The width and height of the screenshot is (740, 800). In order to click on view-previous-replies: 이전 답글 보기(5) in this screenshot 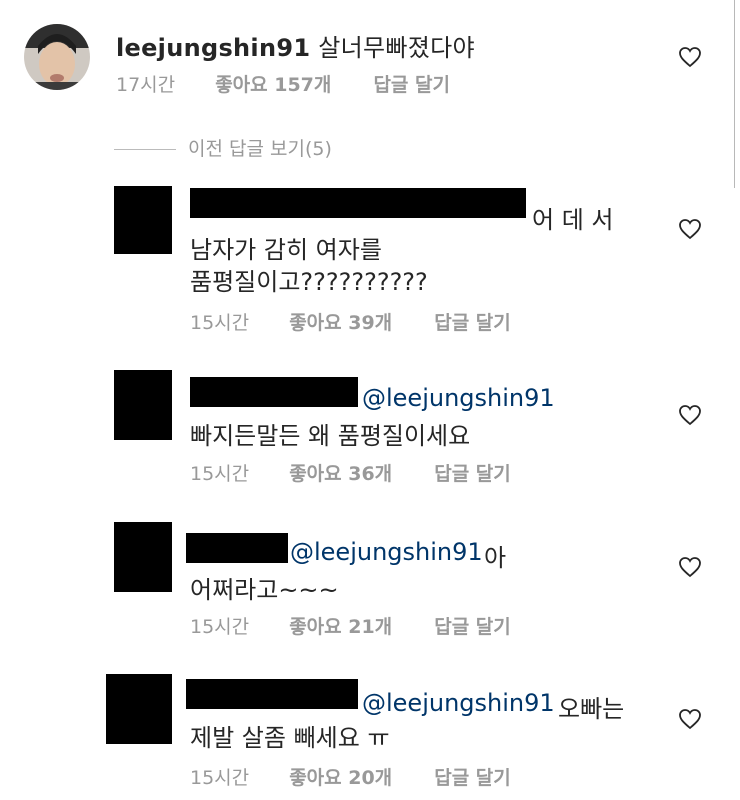, I will do `click(223, 147)`.